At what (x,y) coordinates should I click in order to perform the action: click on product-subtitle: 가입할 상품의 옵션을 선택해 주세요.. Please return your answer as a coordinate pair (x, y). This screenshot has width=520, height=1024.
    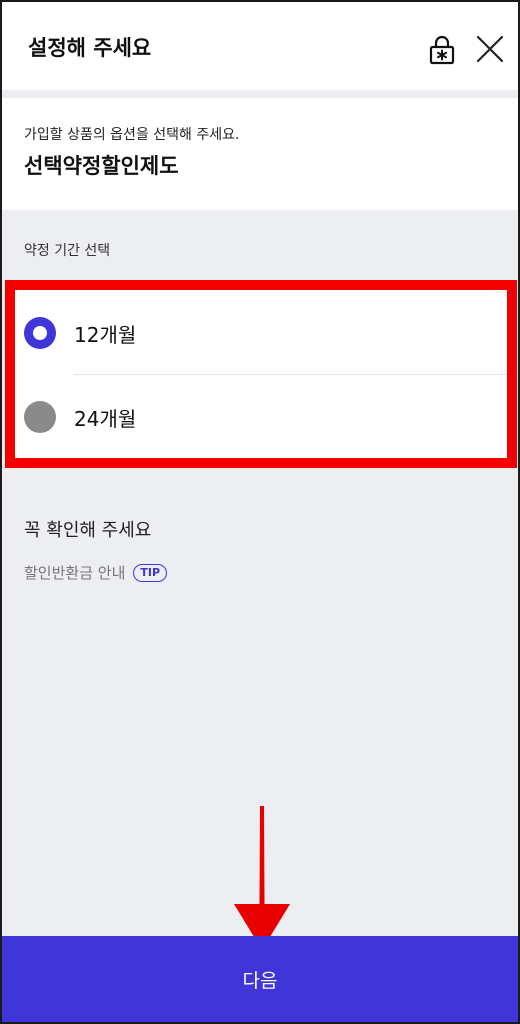
    Looking at the image, I should click on (132, 135).